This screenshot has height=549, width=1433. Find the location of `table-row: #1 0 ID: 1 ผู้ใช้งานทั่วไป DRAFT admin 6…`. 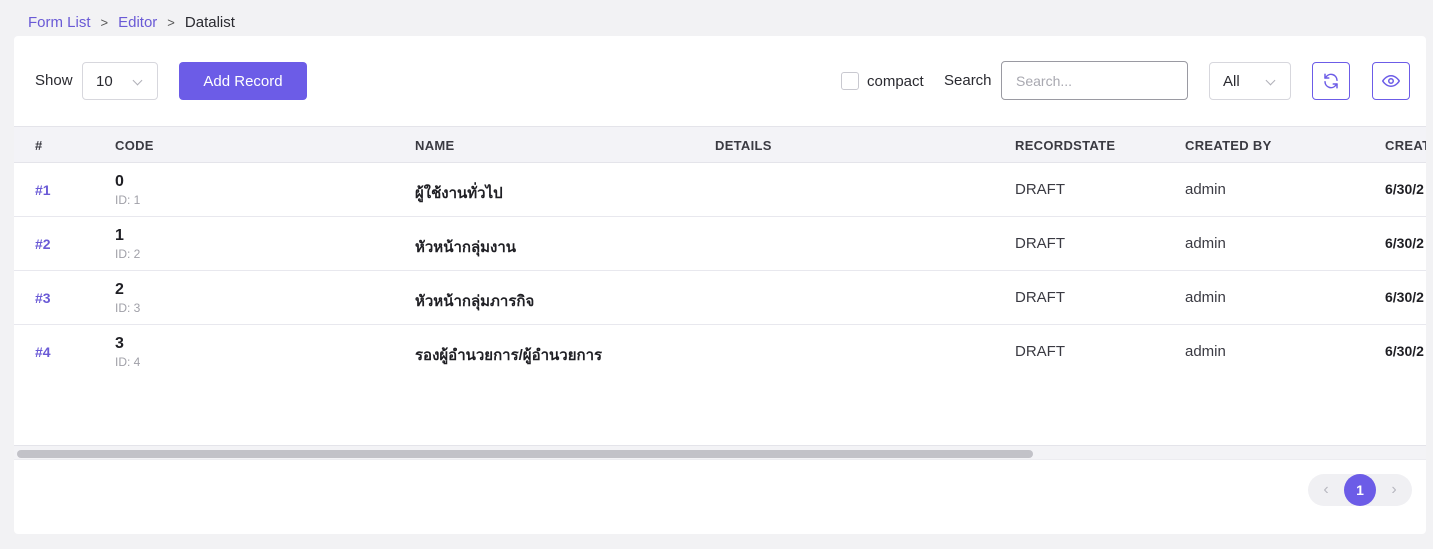

table-row: #1 0 ID: 1 ผู้ใช้งานทั่วไป DRAFT admin 6… is located at coordinates (720, 190).